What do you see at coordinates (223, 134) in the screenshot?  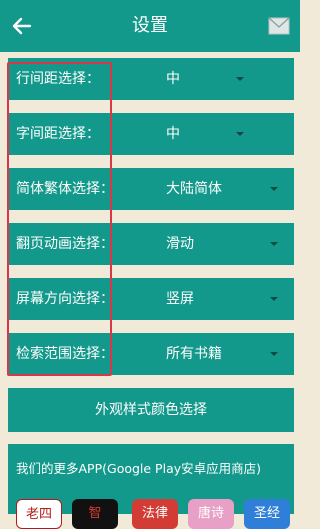 I see `char-spacing-select: 中` at bounding box center [223, 134].